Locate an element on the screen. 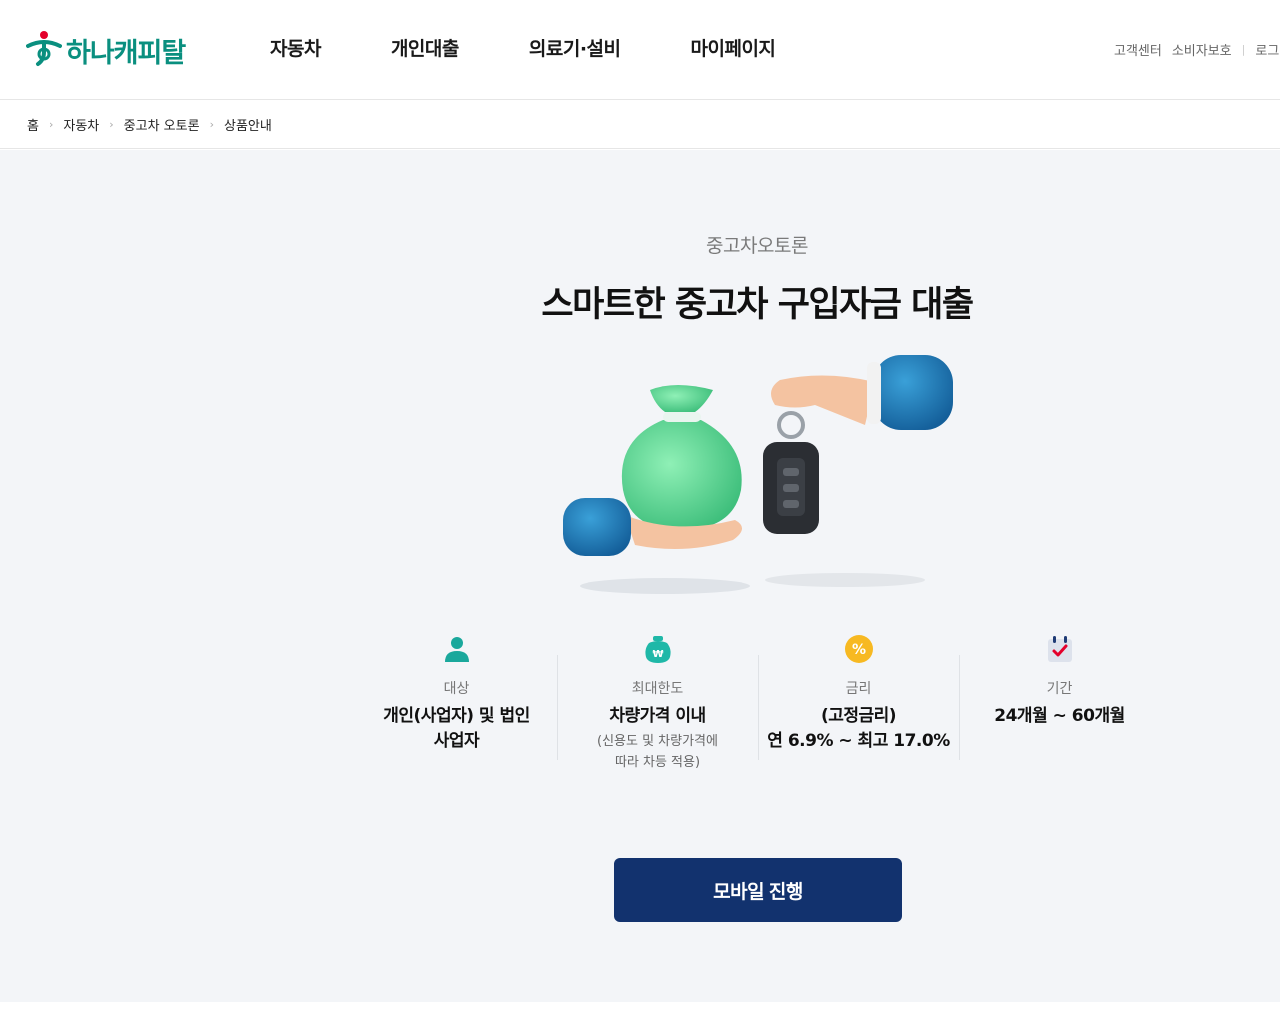  login-link: 로그인 is located at coordinates (1267, 49).